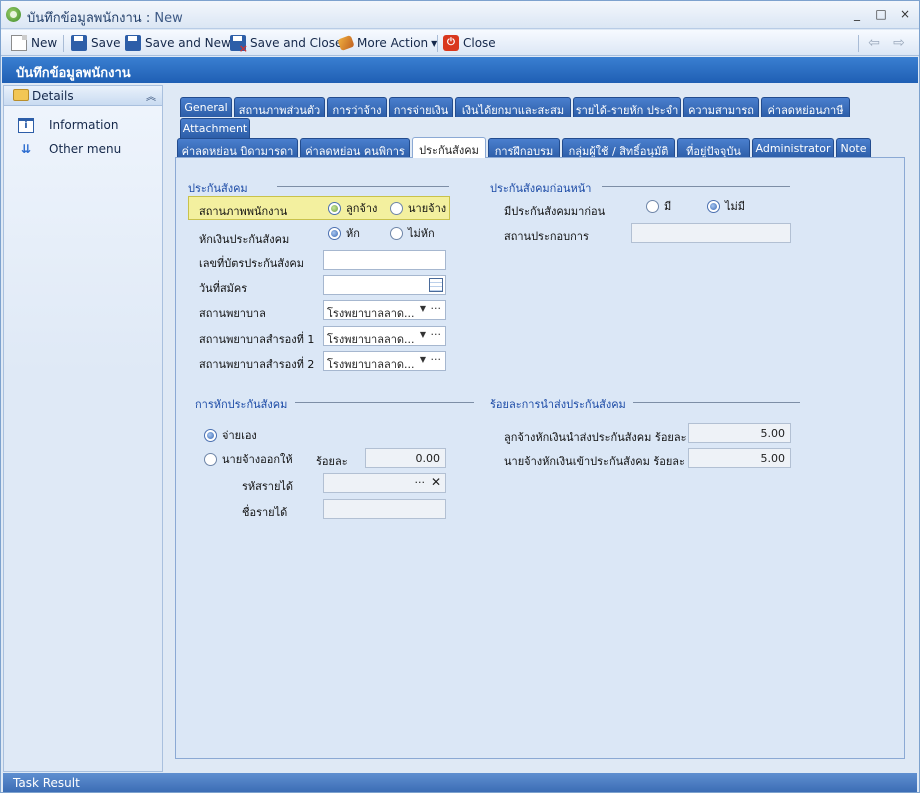 The image size is (920, 793). I want to click on sidebar-item-other-menu: ⇊ Other menu, so click(69, 149).